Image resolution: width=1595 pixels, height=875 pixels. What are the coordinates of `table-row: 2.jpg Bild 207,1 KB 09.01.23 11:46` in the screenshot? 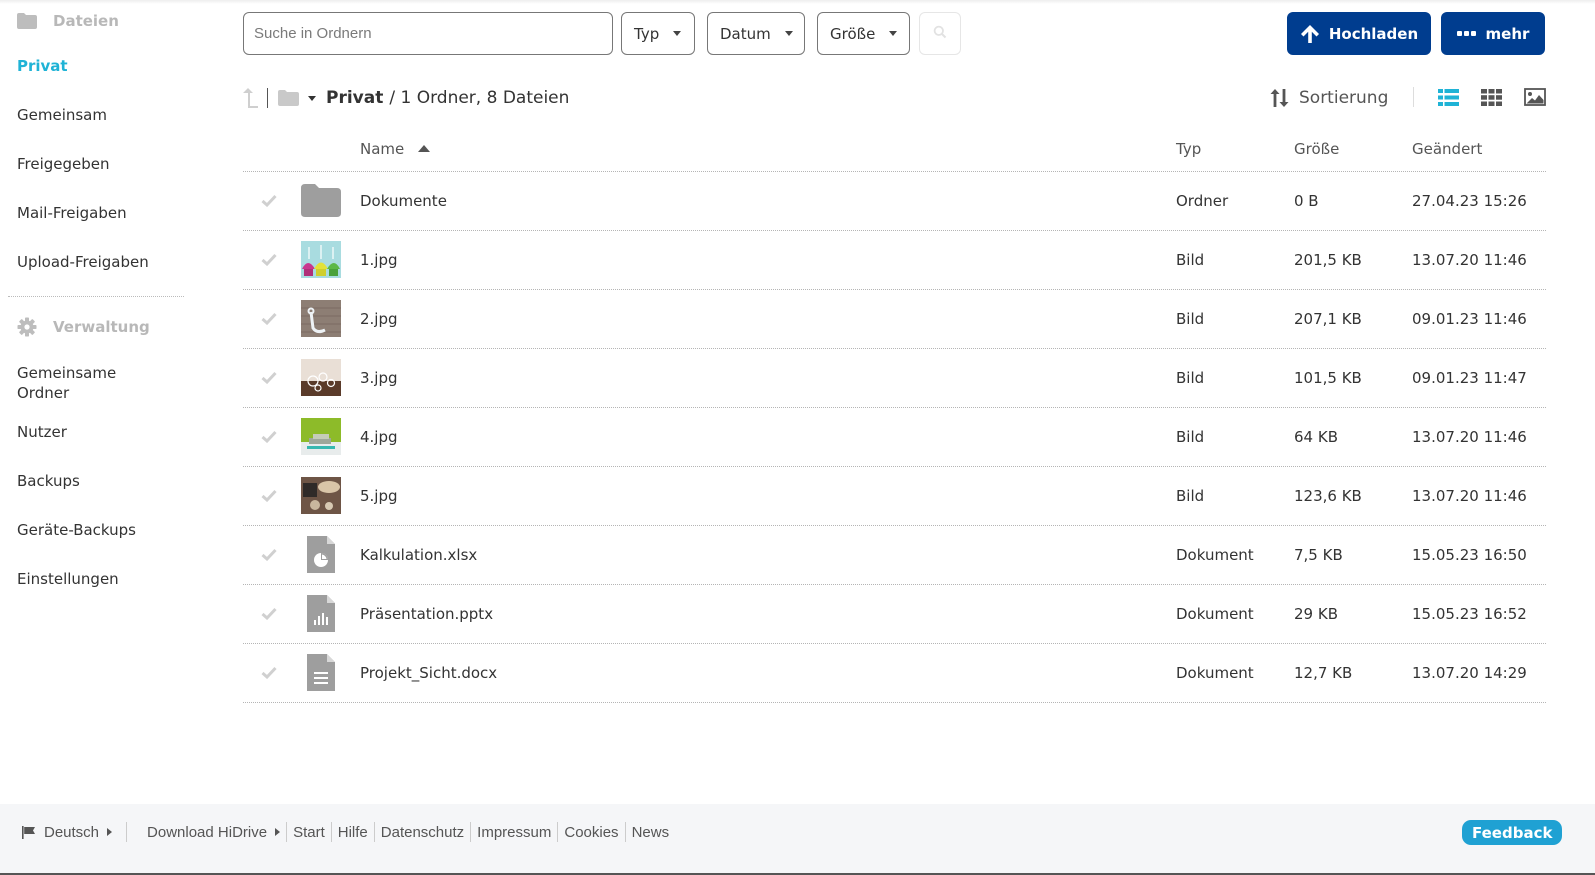 It's located at (894, 319).